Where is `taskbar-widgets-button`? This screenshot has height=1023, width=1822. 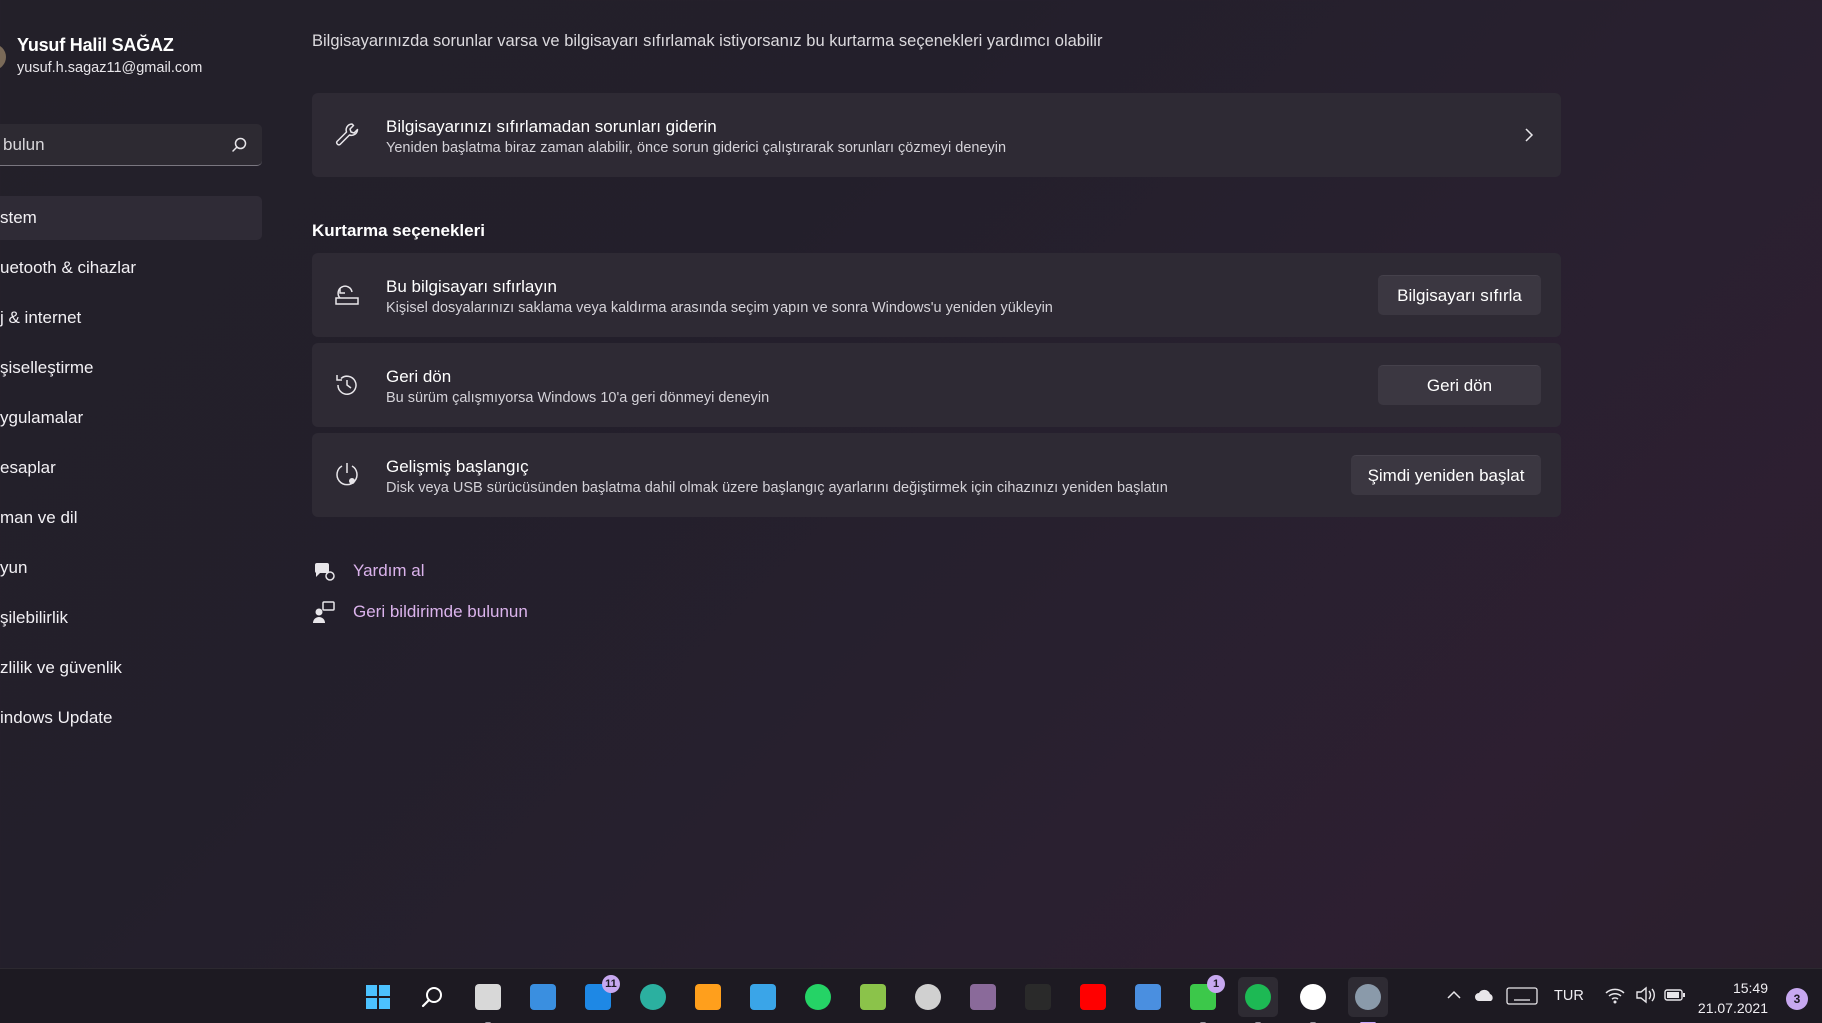 taskbar-widgets-button is located at coordinates (543, 997).